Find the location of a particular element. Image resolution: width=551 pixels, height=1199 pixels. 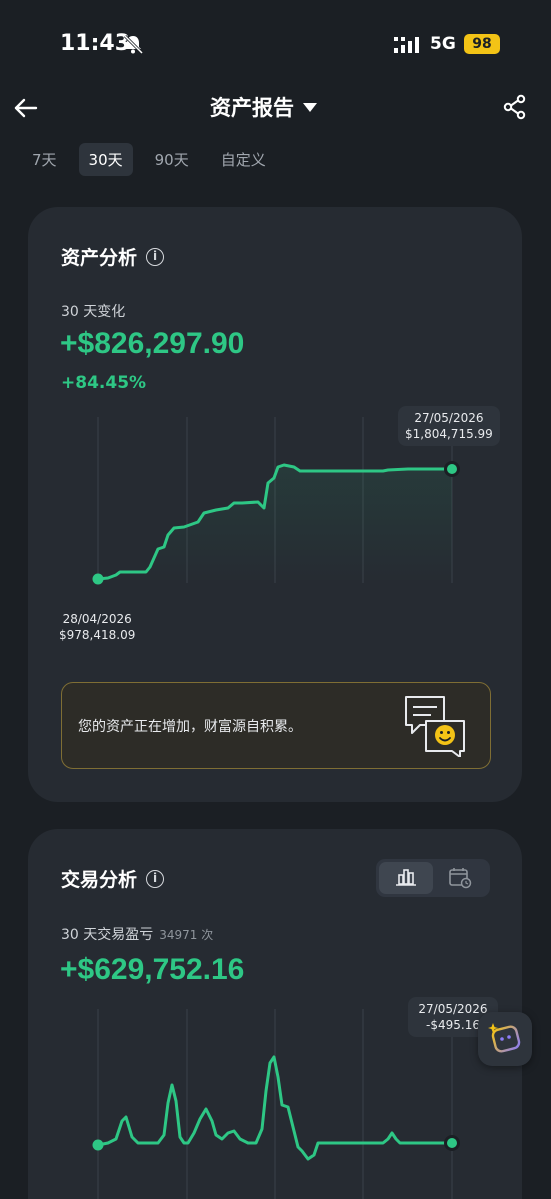

bar-chart-icon is located at coordinates (406, 877).